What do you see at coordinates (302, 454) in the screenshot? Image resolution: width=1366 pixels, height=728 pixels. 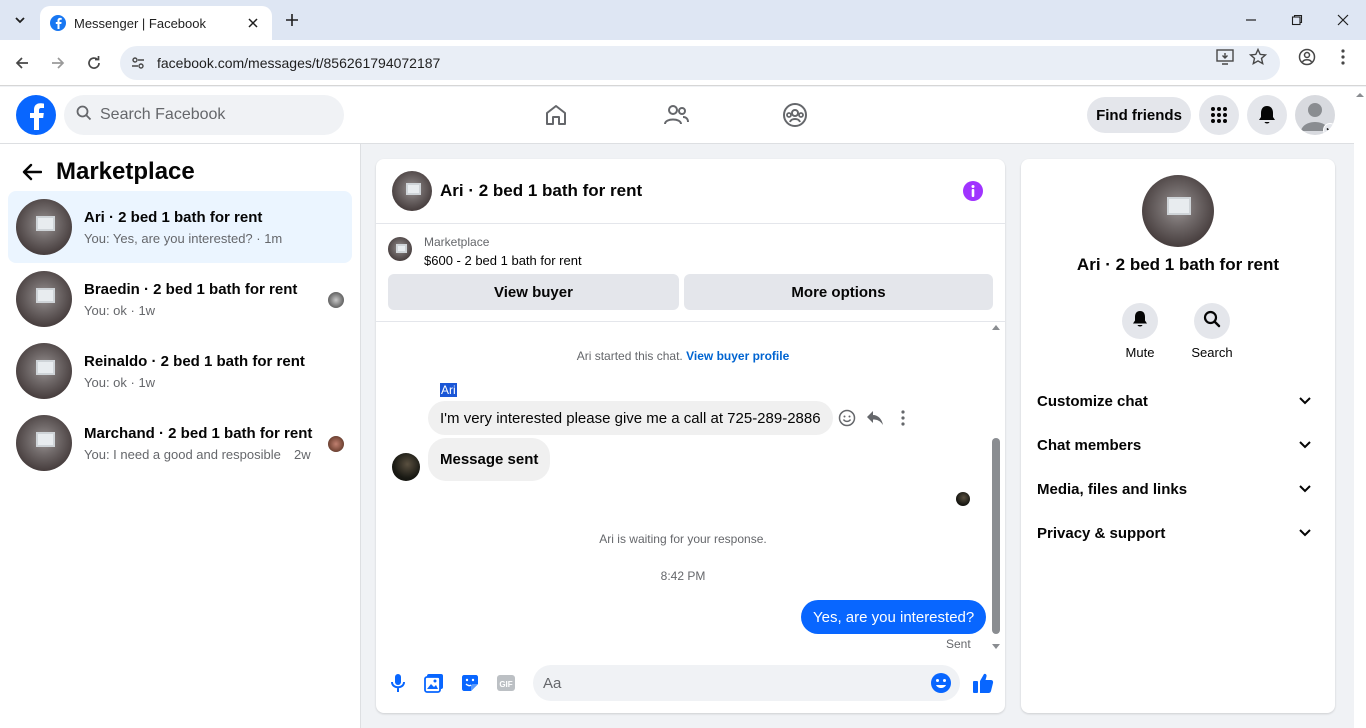 I see `conversation-time: 2w` at bounding box center [302, 454].